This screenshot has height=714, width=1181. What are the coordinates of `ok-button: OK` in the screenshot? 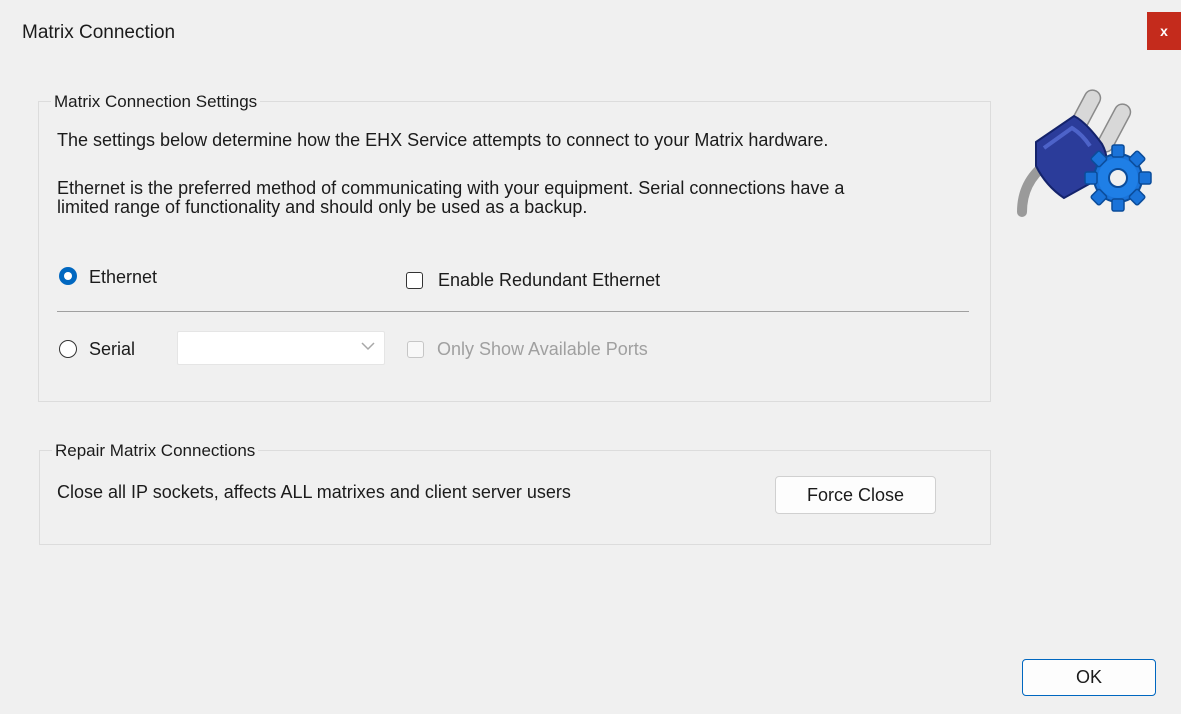 It's located at (1089, 677).